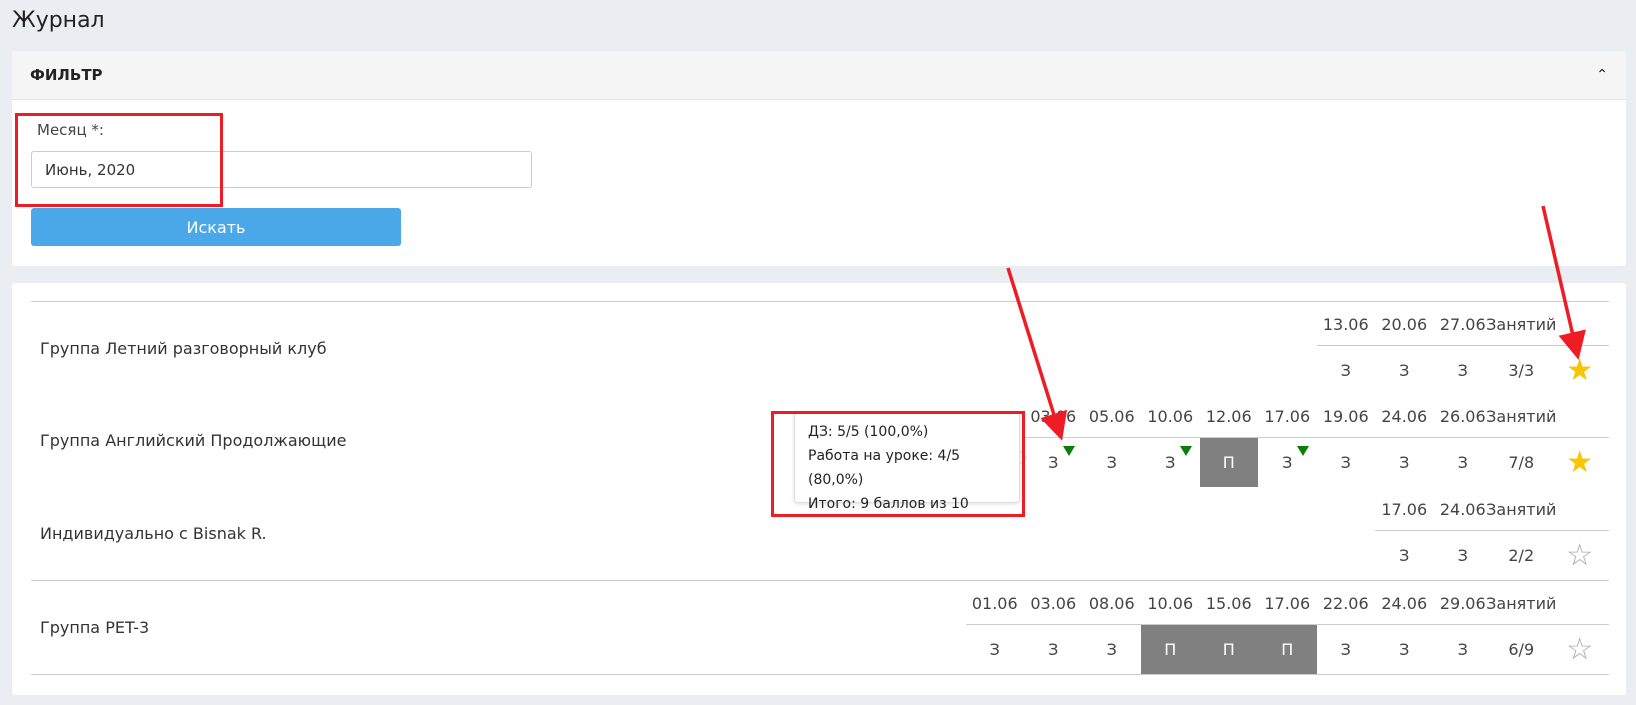 The height and width of the screenshot is (705, 1636). Describe the element at coordinates (888, 504) in the screenshot. I see `tooltip-total: Итого: 9 баллов из 10` at that location.